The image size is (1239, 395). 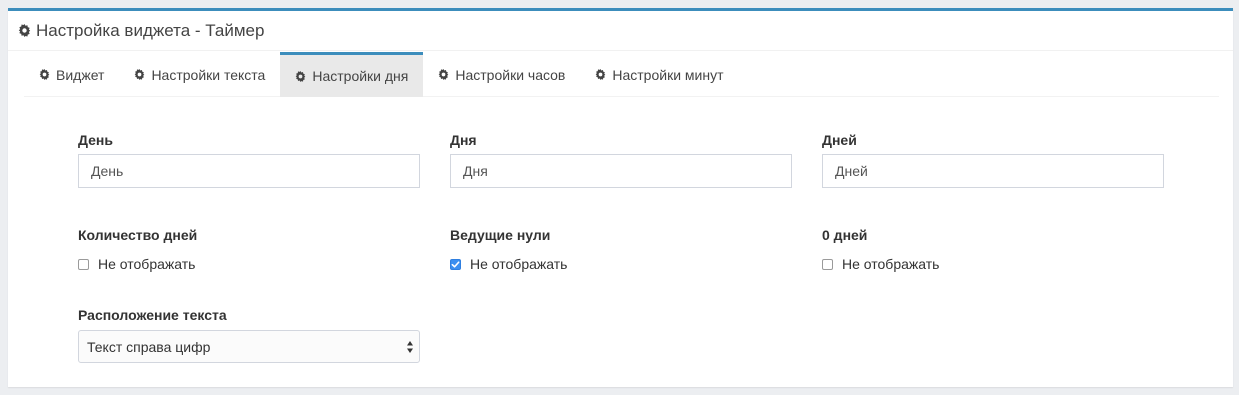 What do you see at coordinates (845, 235) in the screenshot?
I see `zero-days-label: 0 дней` at bounding box center [845, 235].